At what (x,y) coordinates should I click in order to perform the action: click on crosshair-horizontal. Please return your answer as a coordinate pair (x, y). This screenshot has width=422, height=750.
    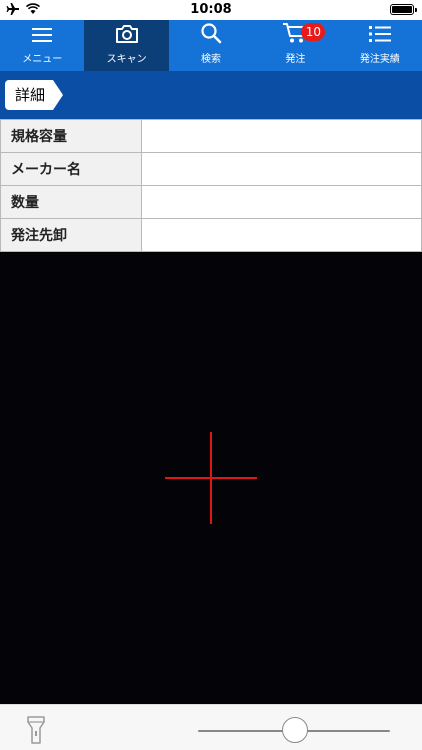
    Looking at the image, I should click on (211, 478).